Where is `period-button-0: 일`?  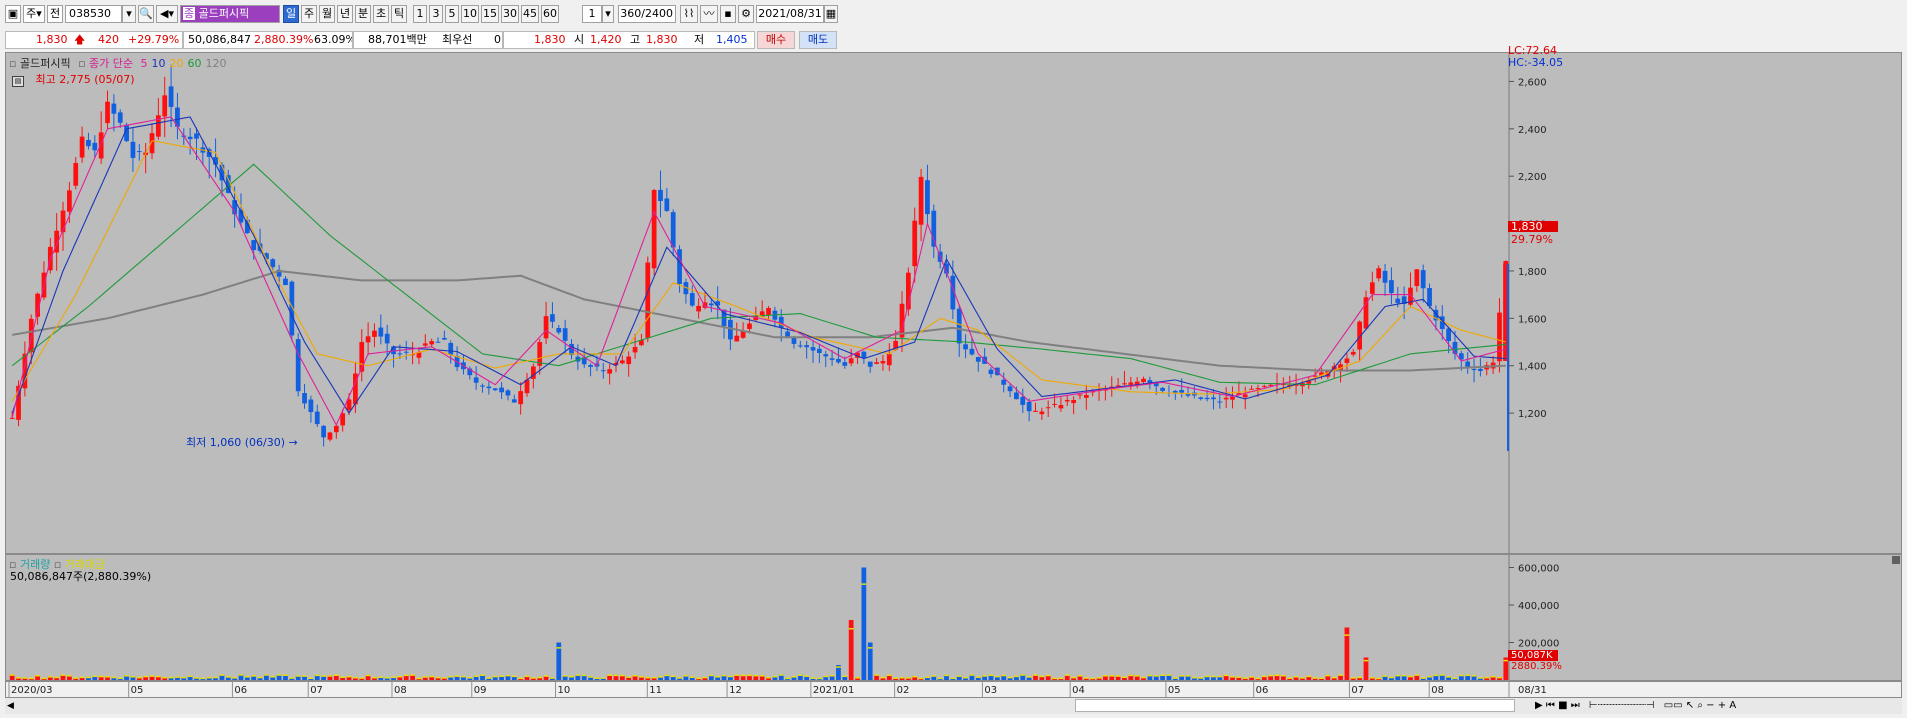 period-button-0: 일 is located at coordinates (291, 14).